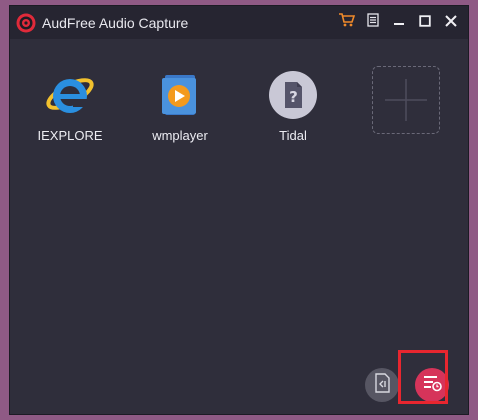 This screenshot has width=478, height=420. I want to click on app-label-iexplore: IEXPLORE, so click(70, 135).